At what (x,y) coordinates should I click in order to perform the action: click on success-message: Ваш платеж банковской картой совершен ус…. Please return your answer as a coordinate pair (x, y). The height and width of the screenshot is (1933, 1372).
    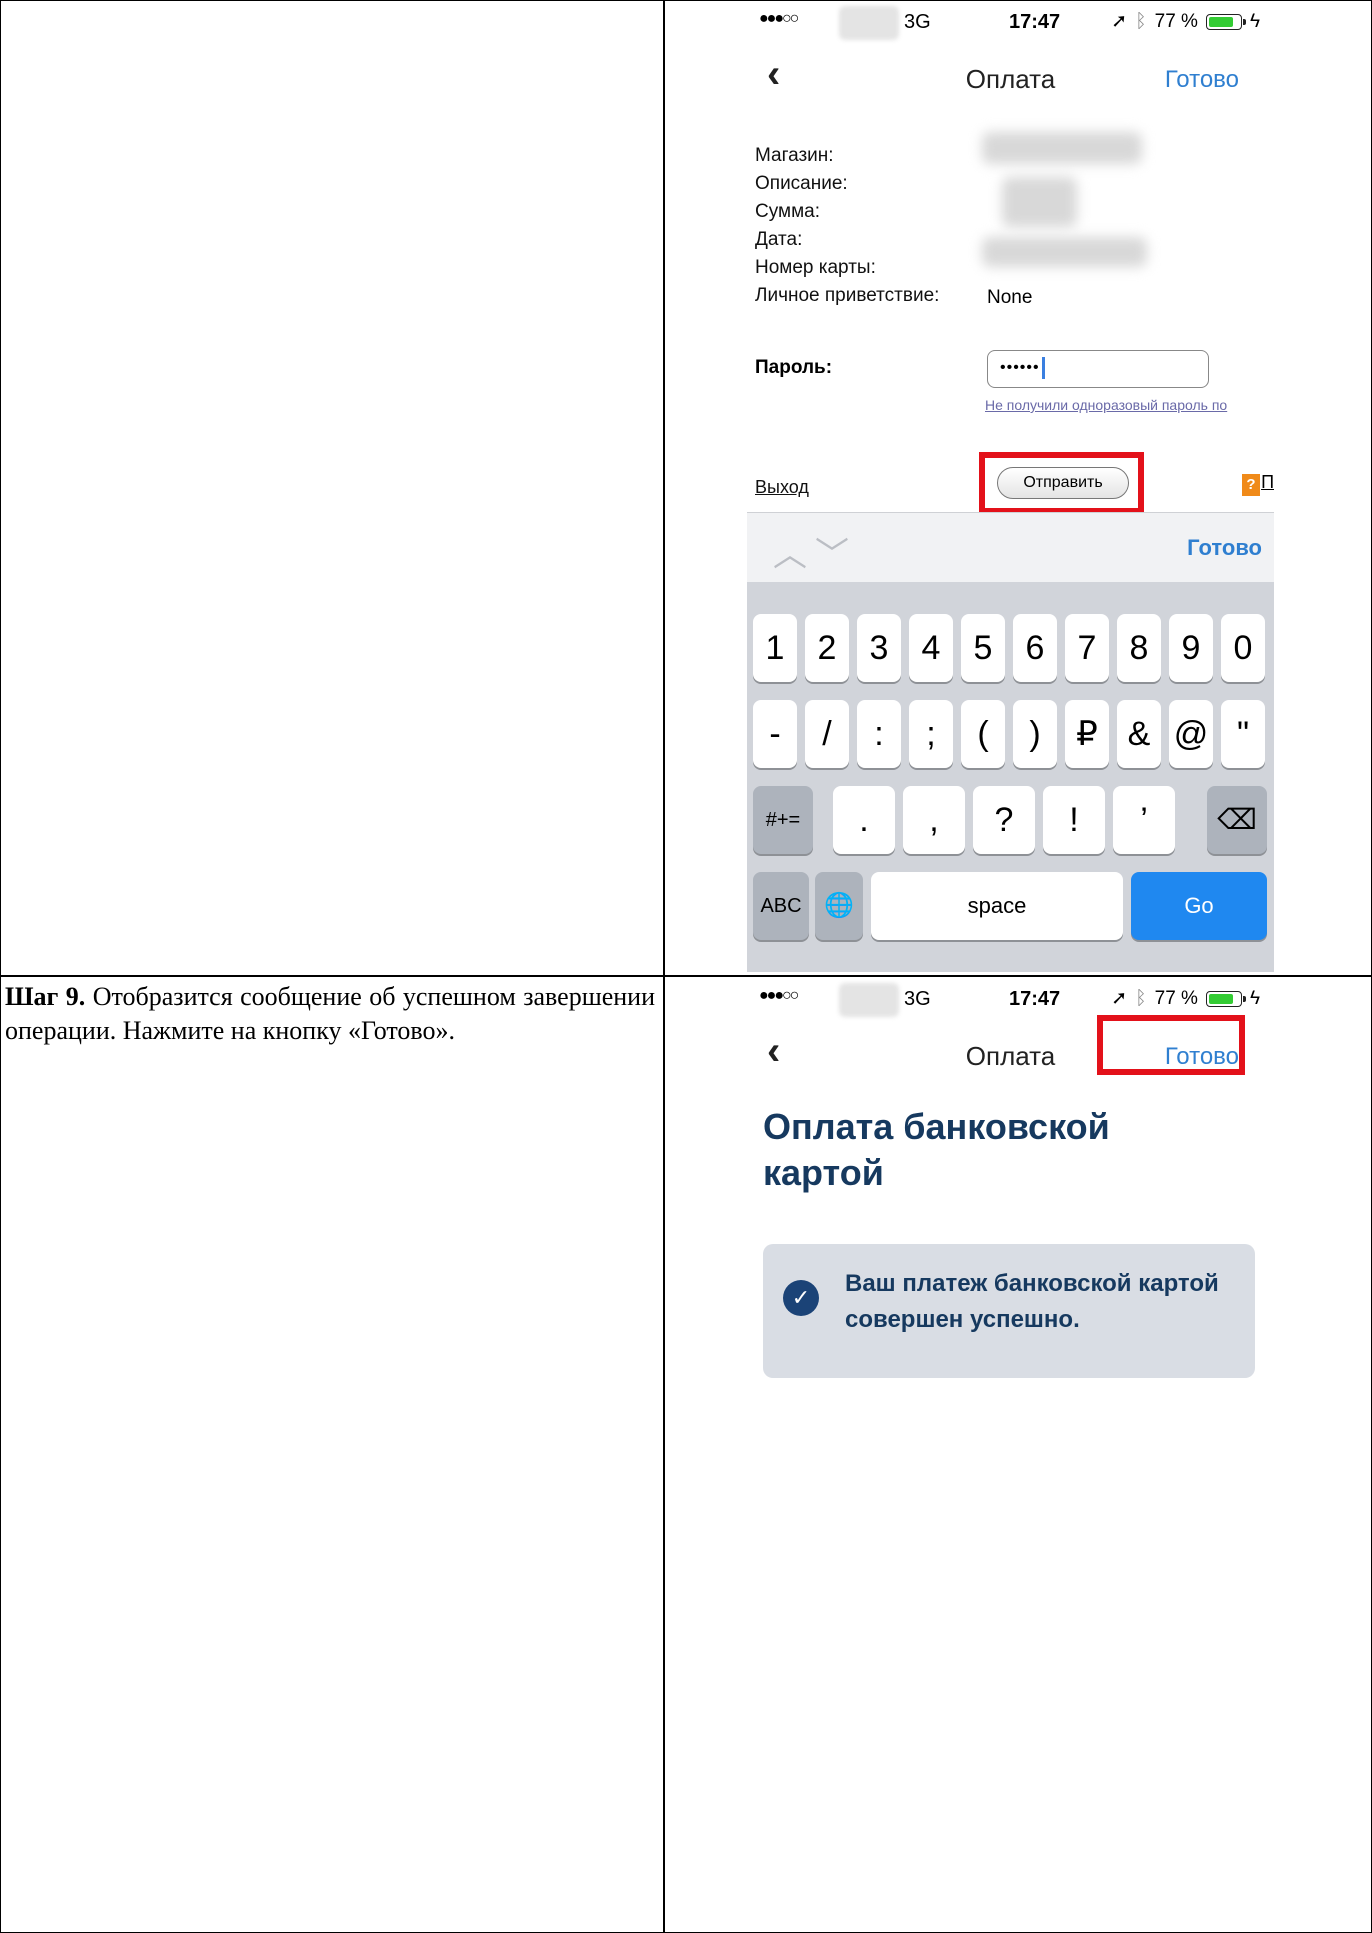
    Looking at the image, I should click on (1032, 1301).